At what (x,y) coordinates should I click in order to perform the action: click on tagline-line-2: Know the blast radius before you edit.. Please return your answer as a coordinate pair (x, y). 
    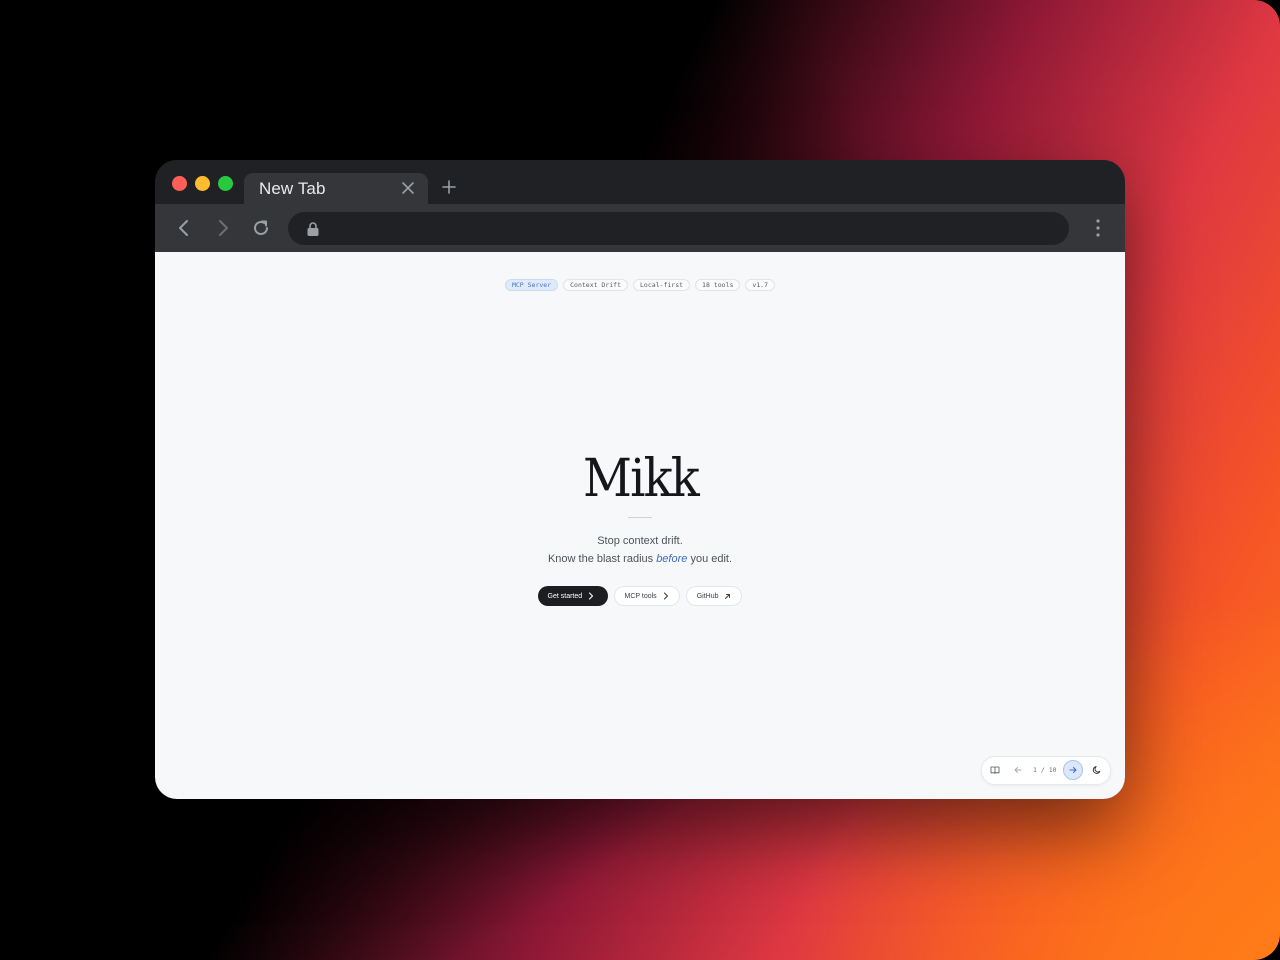
    Looking at the image, I should click on (640, 559).